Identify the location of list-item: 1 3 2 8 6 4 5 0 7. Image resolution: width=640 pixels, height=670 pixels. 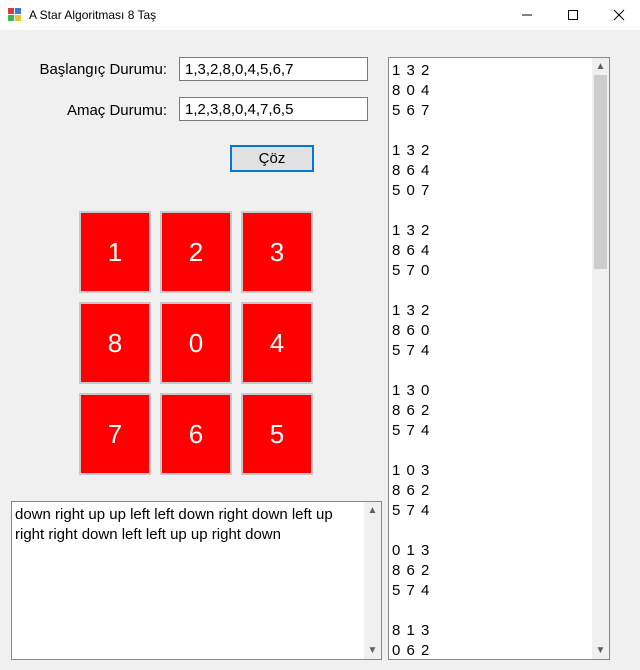
(411, 171).